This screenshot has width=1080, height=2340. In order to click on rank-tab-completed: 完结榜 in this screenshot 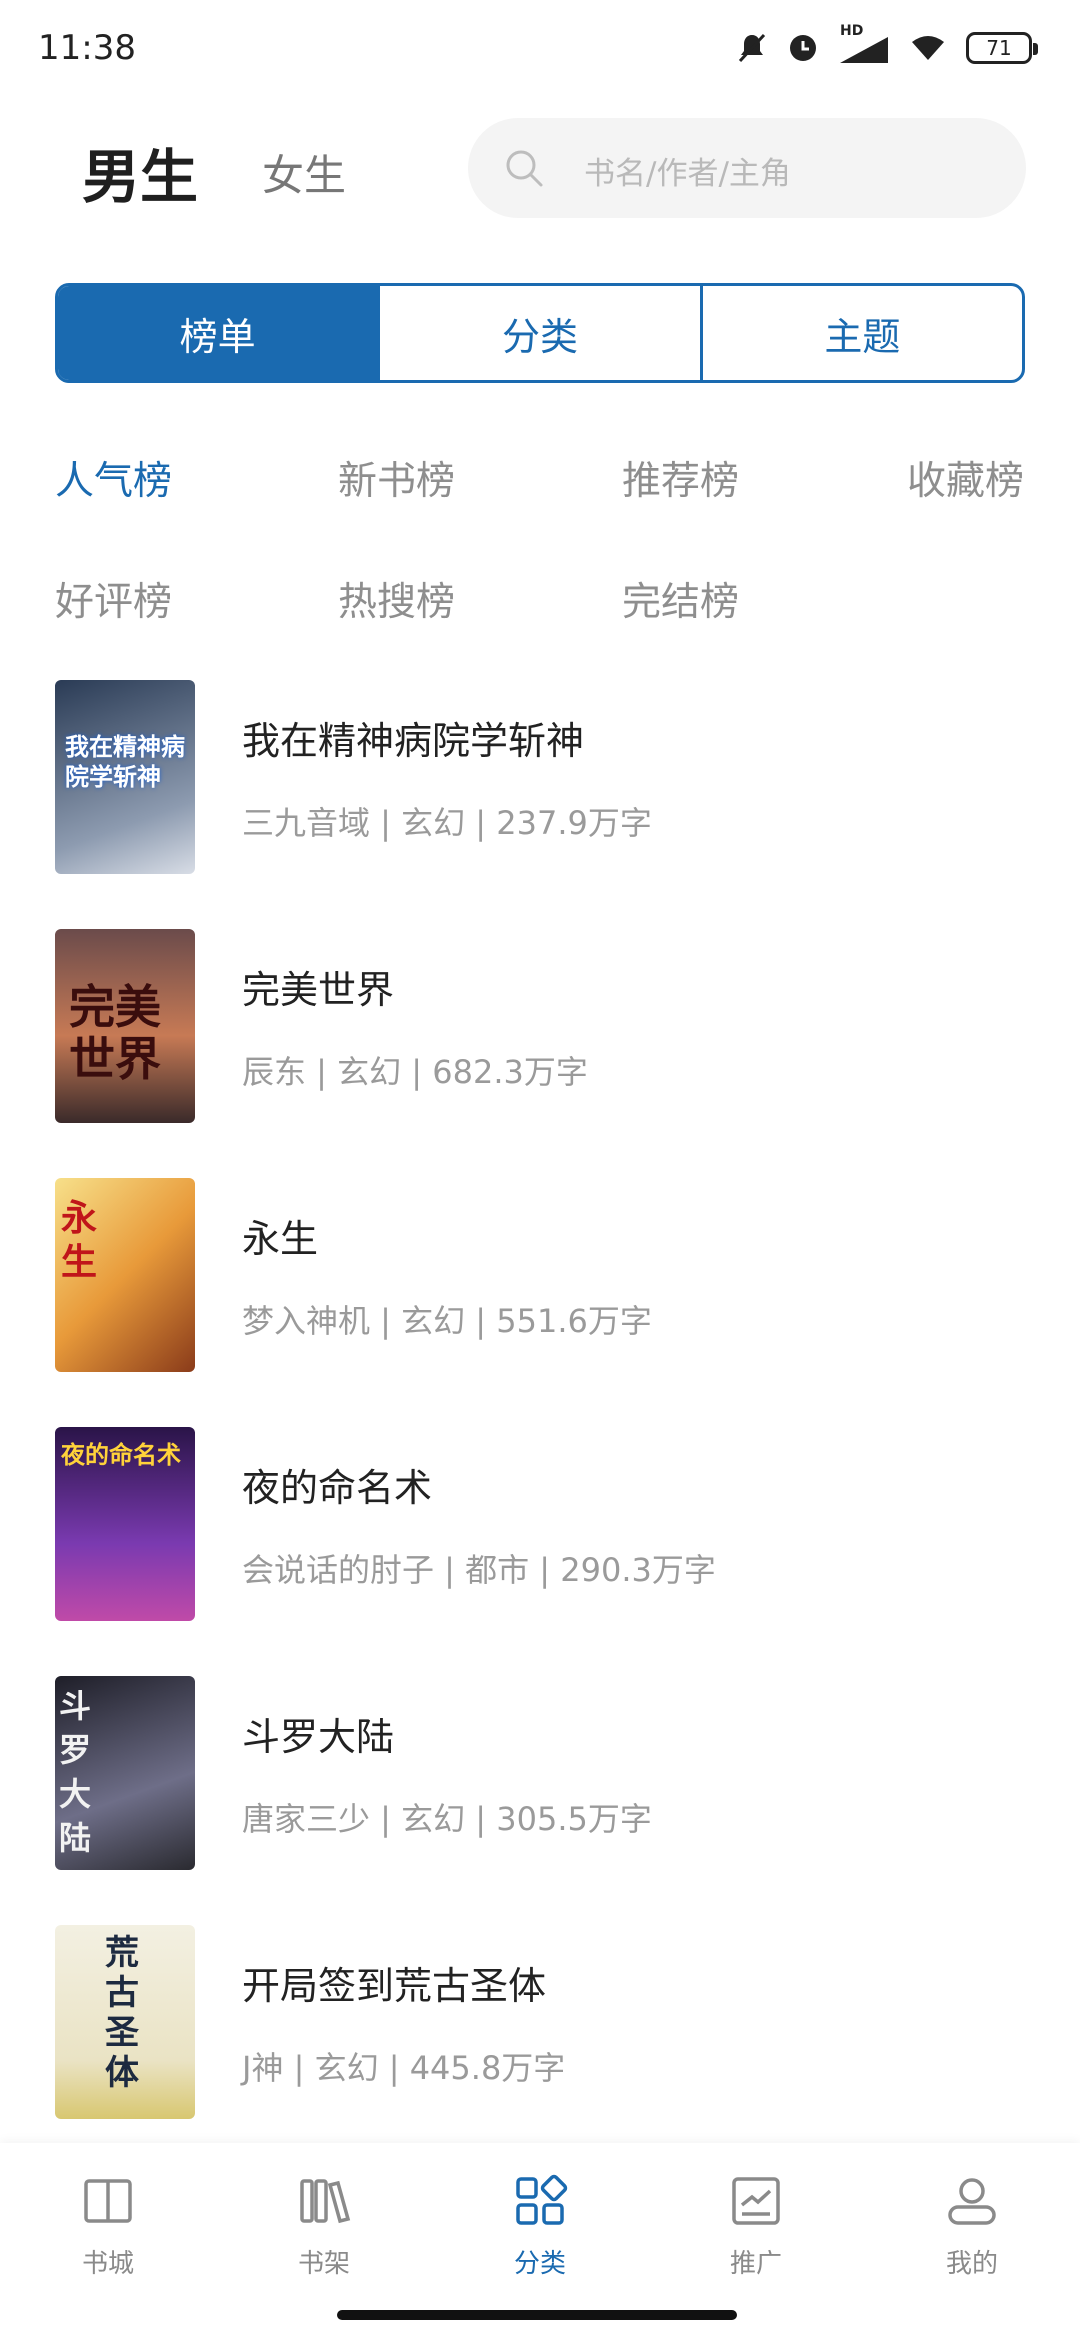, I will do `click(680, 599)`.